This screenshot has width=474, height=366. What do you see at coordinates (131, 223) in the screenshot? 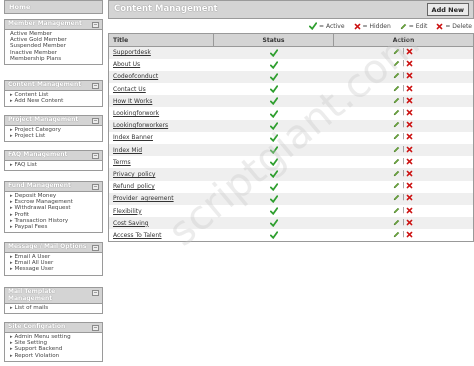
I see `content-title-link: Cost Saving` at bounding box center [131, 223].